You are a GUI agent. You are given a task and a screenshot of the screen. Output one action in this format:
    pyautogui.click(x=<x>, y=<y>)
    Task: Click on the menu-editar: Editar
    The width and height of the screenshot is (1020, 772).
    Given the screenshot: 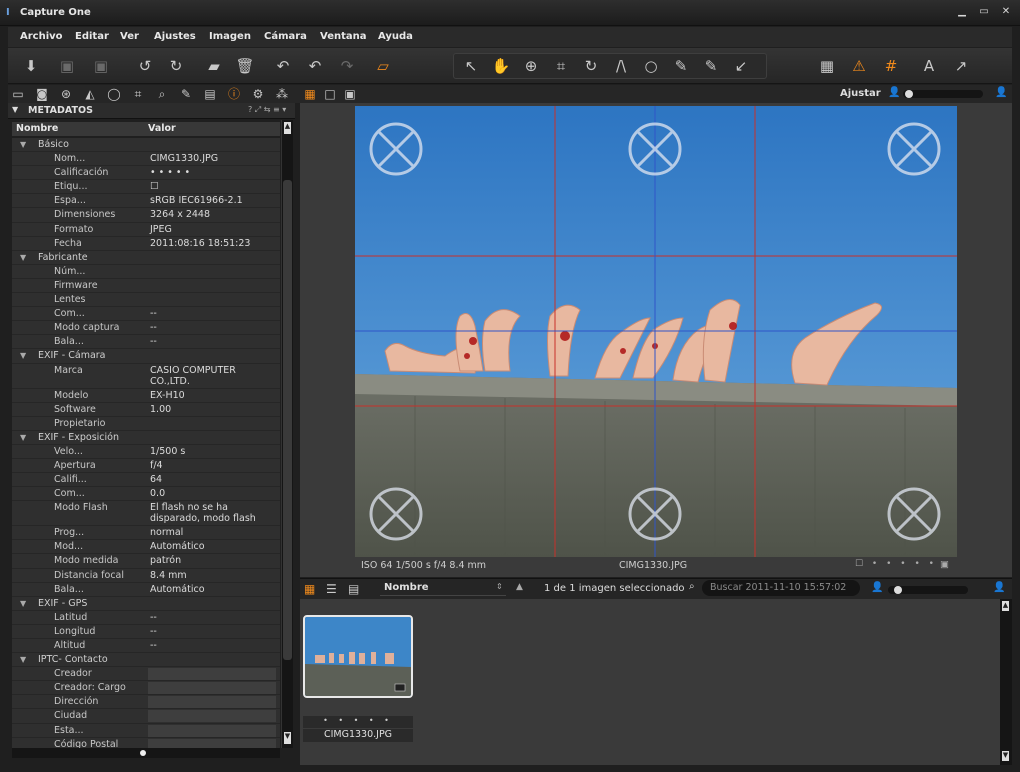 What is the action you would take?
    pyautogui.click(x=92, y=36)
    